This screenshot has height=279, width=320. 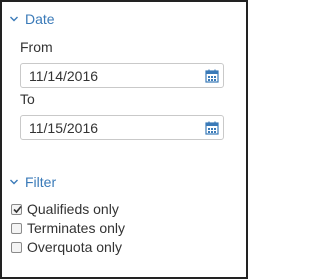 I want to click on filter-section-header: Filter, so click(x=32, y=182).